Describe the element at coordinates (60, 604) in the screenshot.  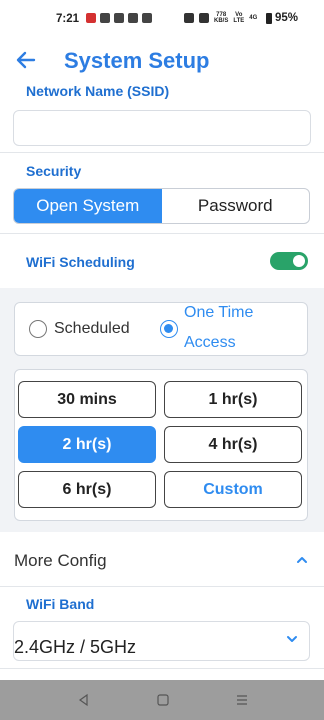
I see `wifi-band-label: WiFi Band` at that location.